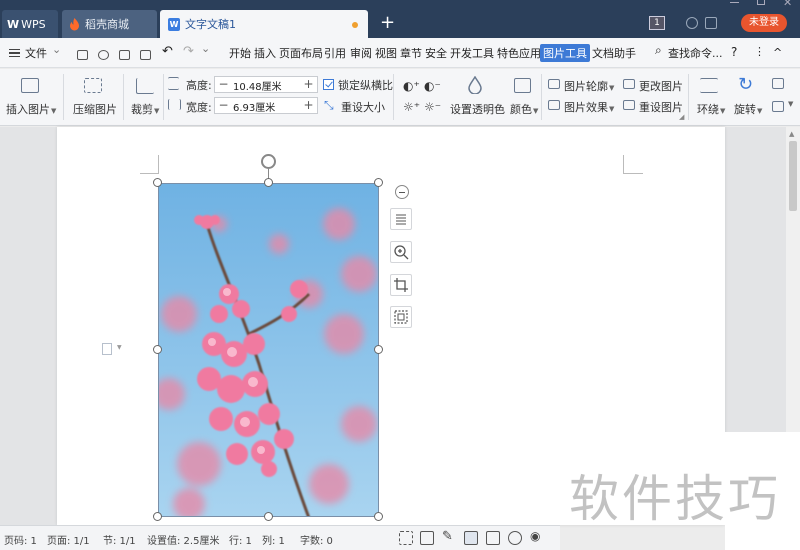 The image size is (800, 550). What do you see at coordinates (363, 107) in the screenshot?
I see `reset-size-button: 重设大小` at bounding box center [363, 107].